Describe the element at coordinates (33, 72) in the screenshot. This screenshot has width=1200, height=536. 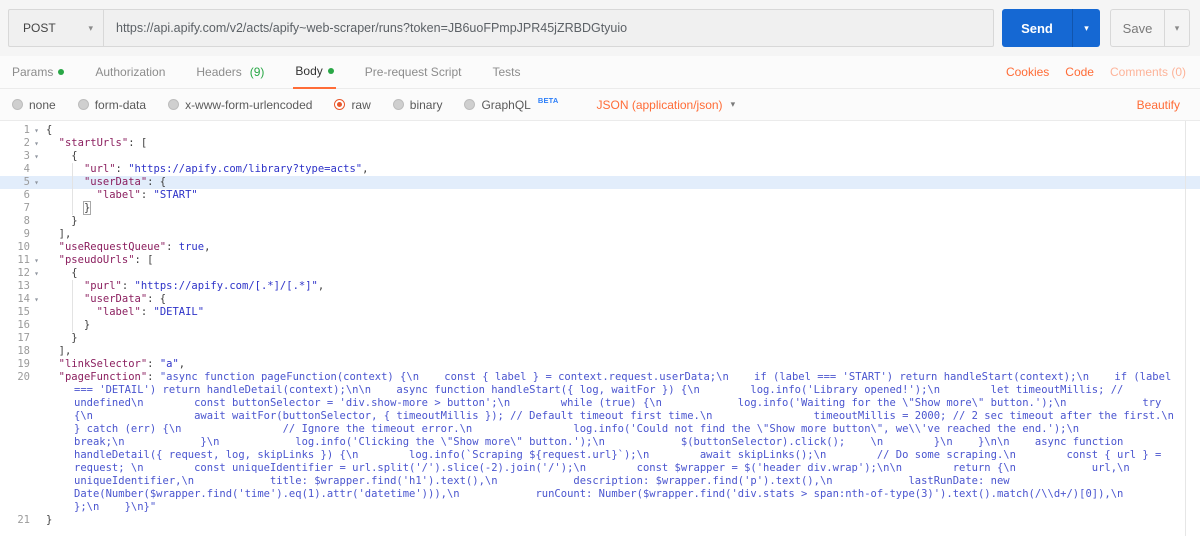
I see `tab-label: Params` at that location.